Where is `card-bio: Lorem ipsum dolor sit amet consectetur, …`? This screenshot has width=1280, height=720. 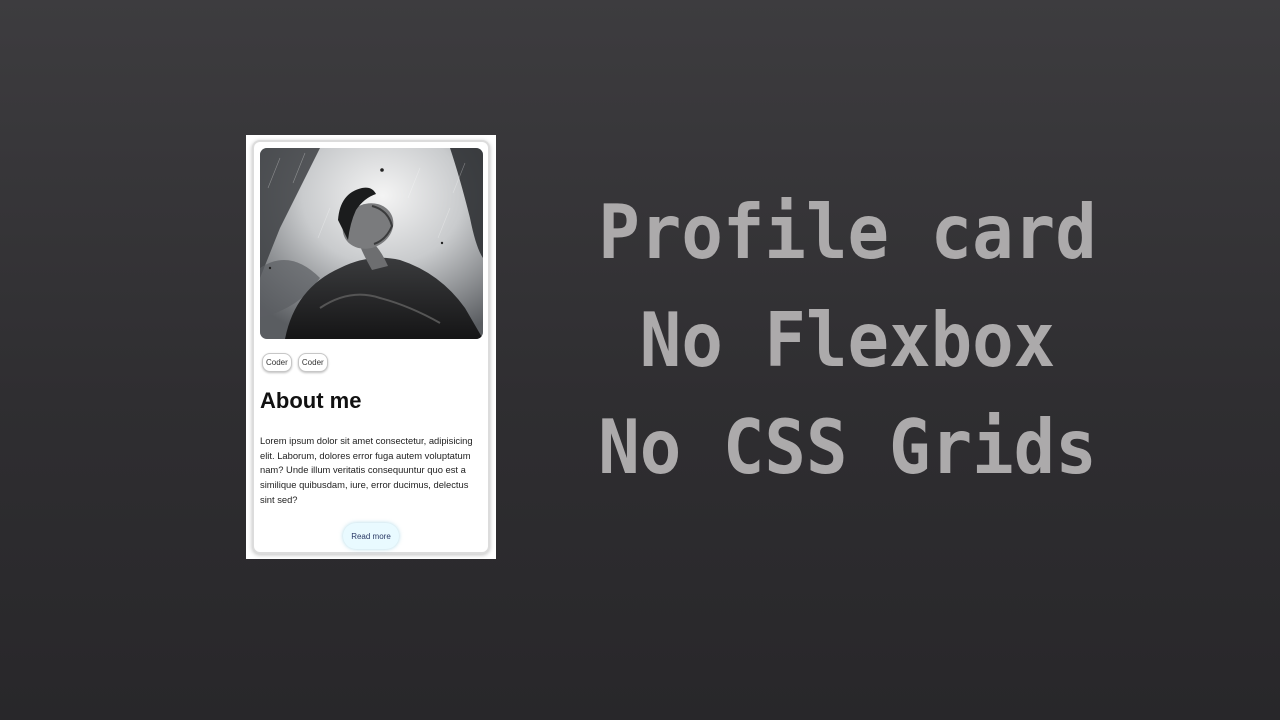
card-bio: Lorem ipsum dolor sit amet consectetur, … is located at coordinates (366, 470).